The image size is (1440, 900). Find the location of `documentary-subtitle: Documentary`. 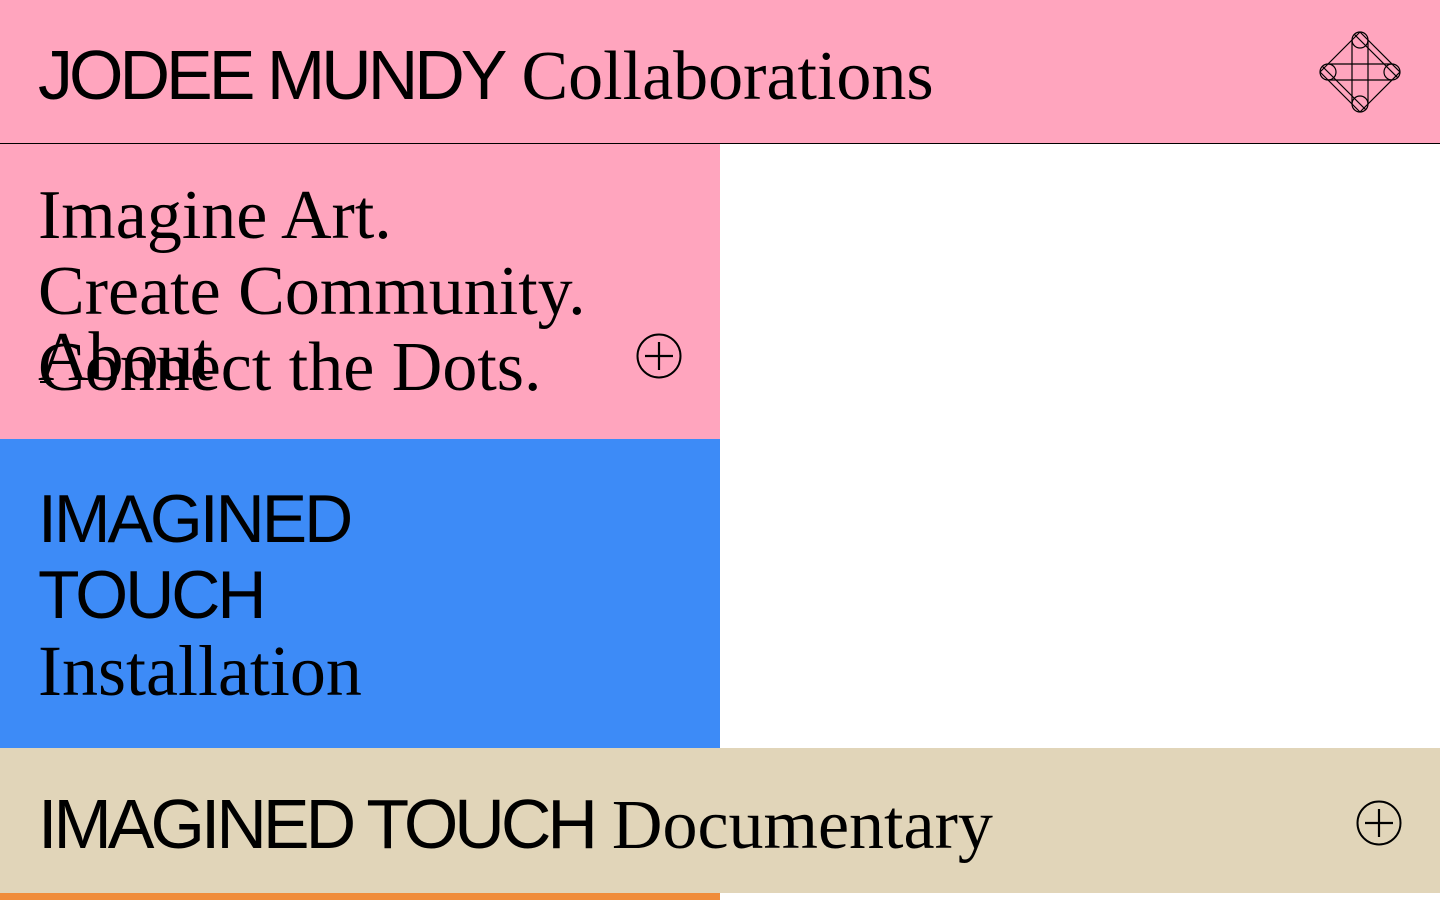

documentary-subtitle: Documentary is located at coordinates (802, 825).